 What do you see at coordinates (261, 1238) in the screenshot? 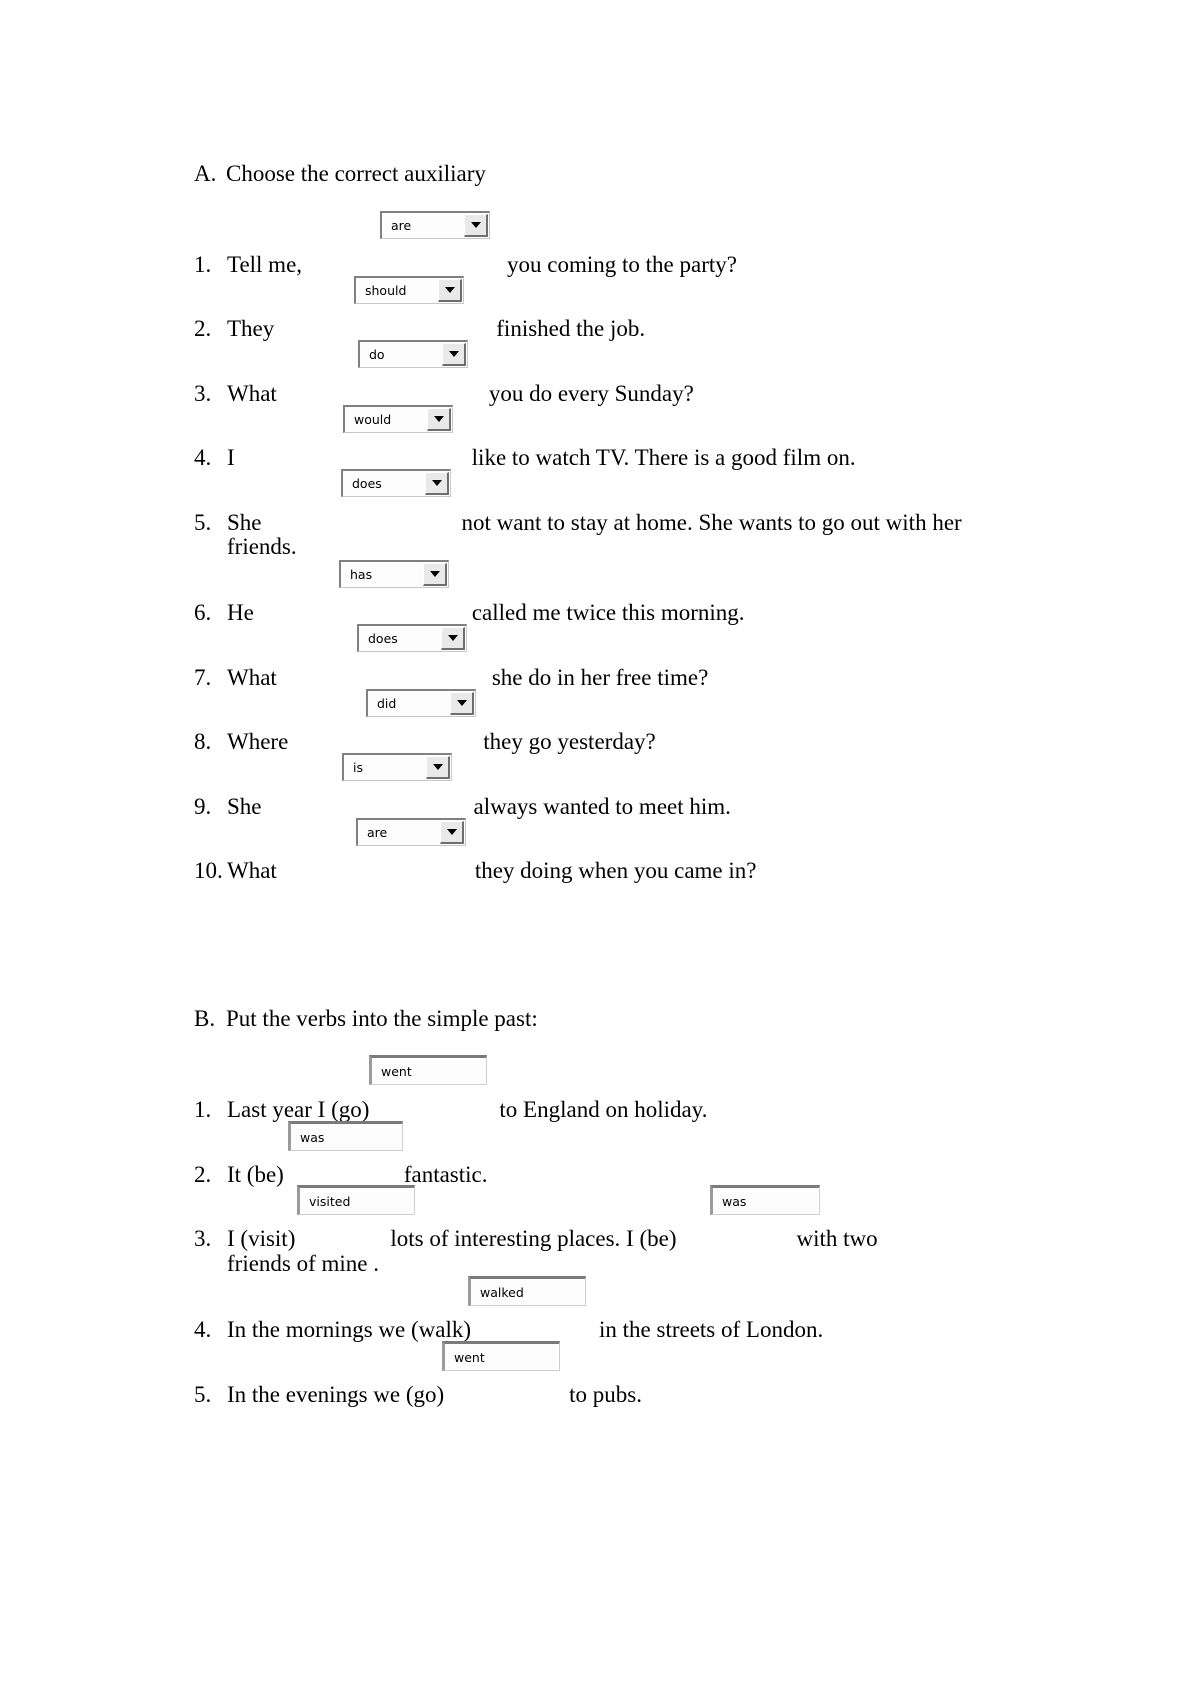
I see `question-b3-before: I (visit)` at bounding box center [261, 1238].